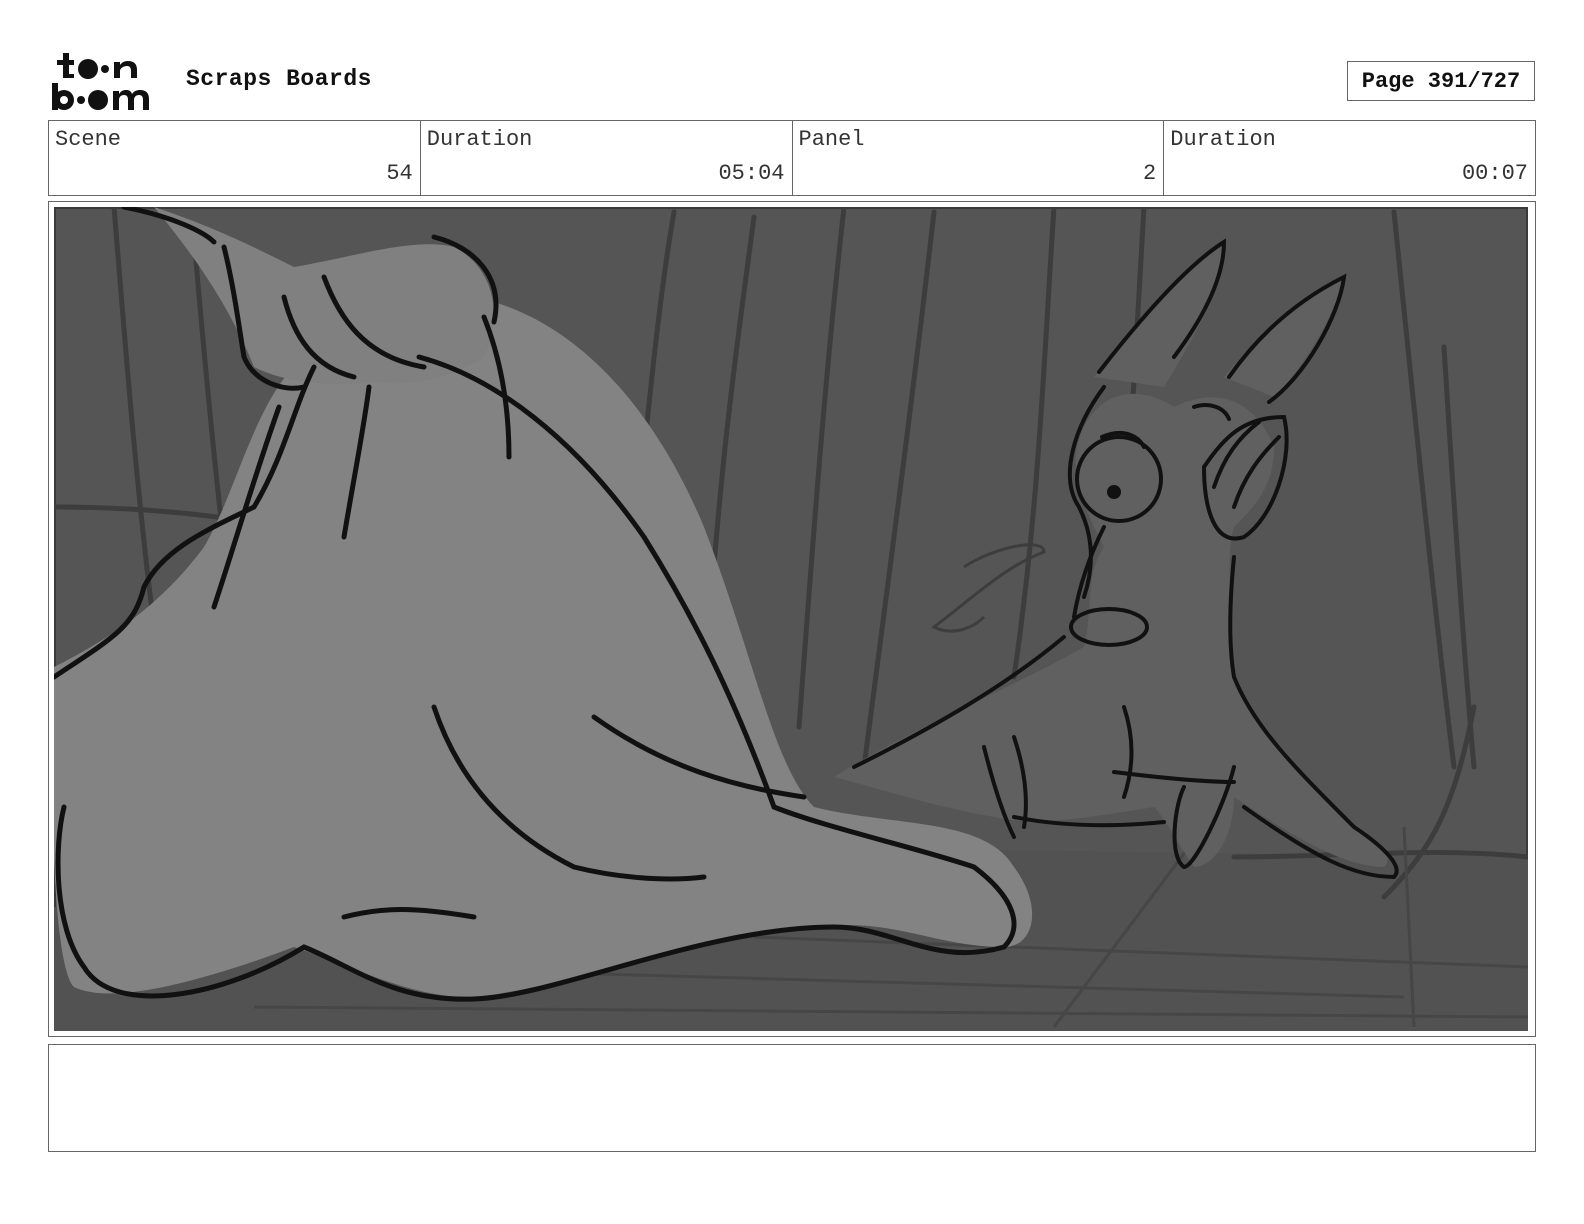 This screenshot has height=1224, width=1584. Describe the element at coordinates (831, 139) in the screenshot. I see `panel-label: Panel` at that location.